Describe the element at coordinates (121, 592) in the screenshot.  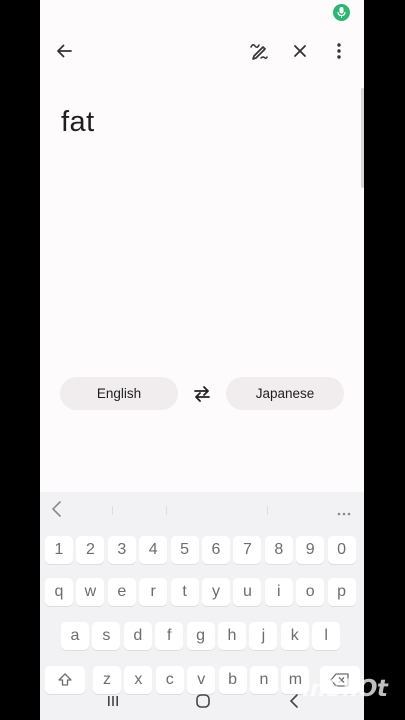
I see `key-e: e` at that location.